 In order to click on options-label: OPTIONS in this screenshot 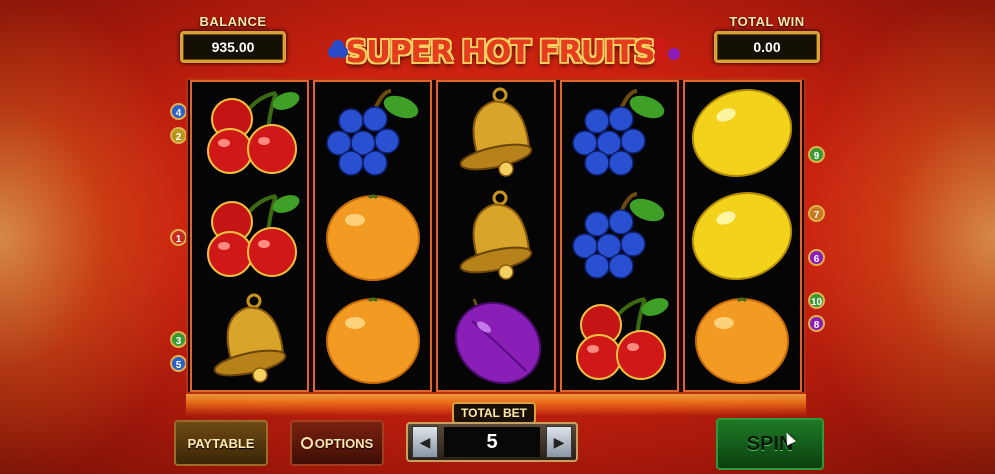, I will do `click(344, 443)`.